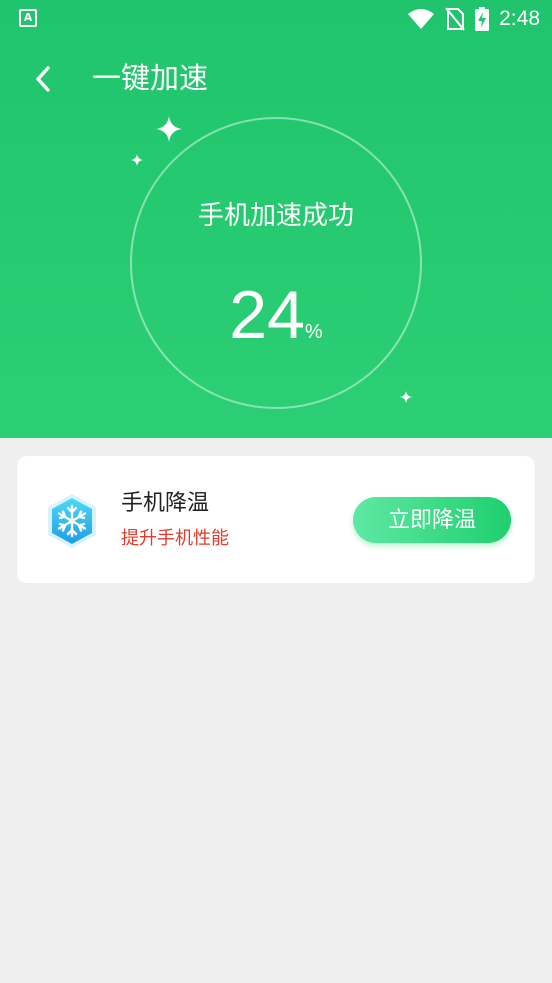 The width and height of the screenshot is (552, 983). I want to click on success-message: 手机加速成功, so click(275, 216).